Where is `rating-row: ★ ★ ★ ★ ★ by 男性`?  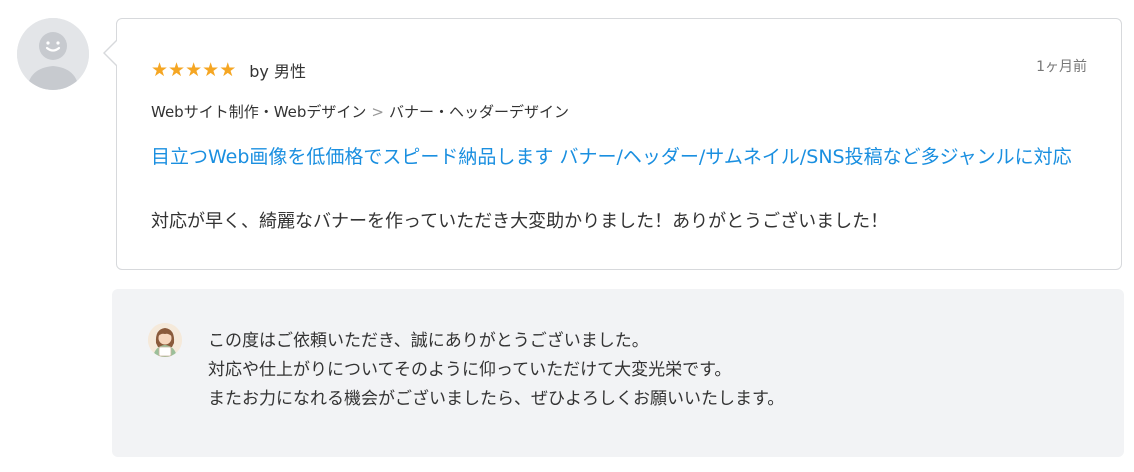
rating-row: ★ ★ ★ ★ ★ by 男性 is located at coordinates (228, 70).